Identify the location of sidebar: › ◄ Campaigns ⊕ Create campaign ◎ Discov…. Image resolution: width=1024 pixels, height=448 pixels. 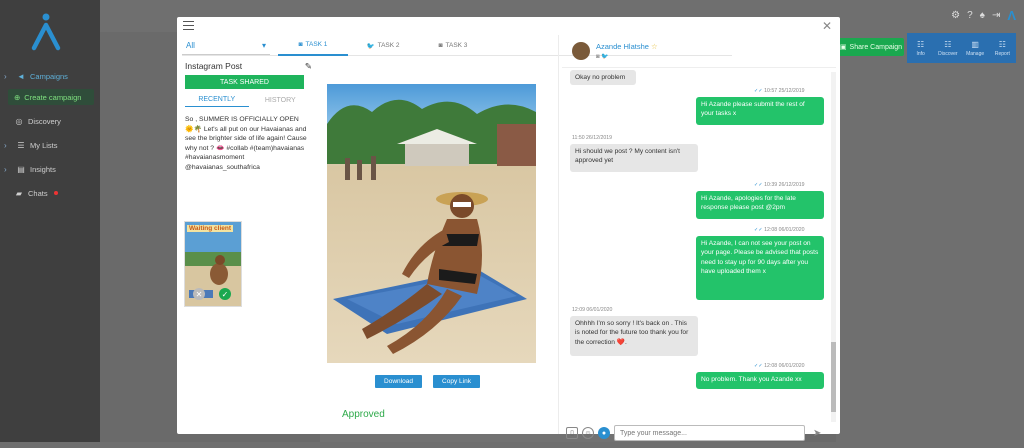
(50, 221).